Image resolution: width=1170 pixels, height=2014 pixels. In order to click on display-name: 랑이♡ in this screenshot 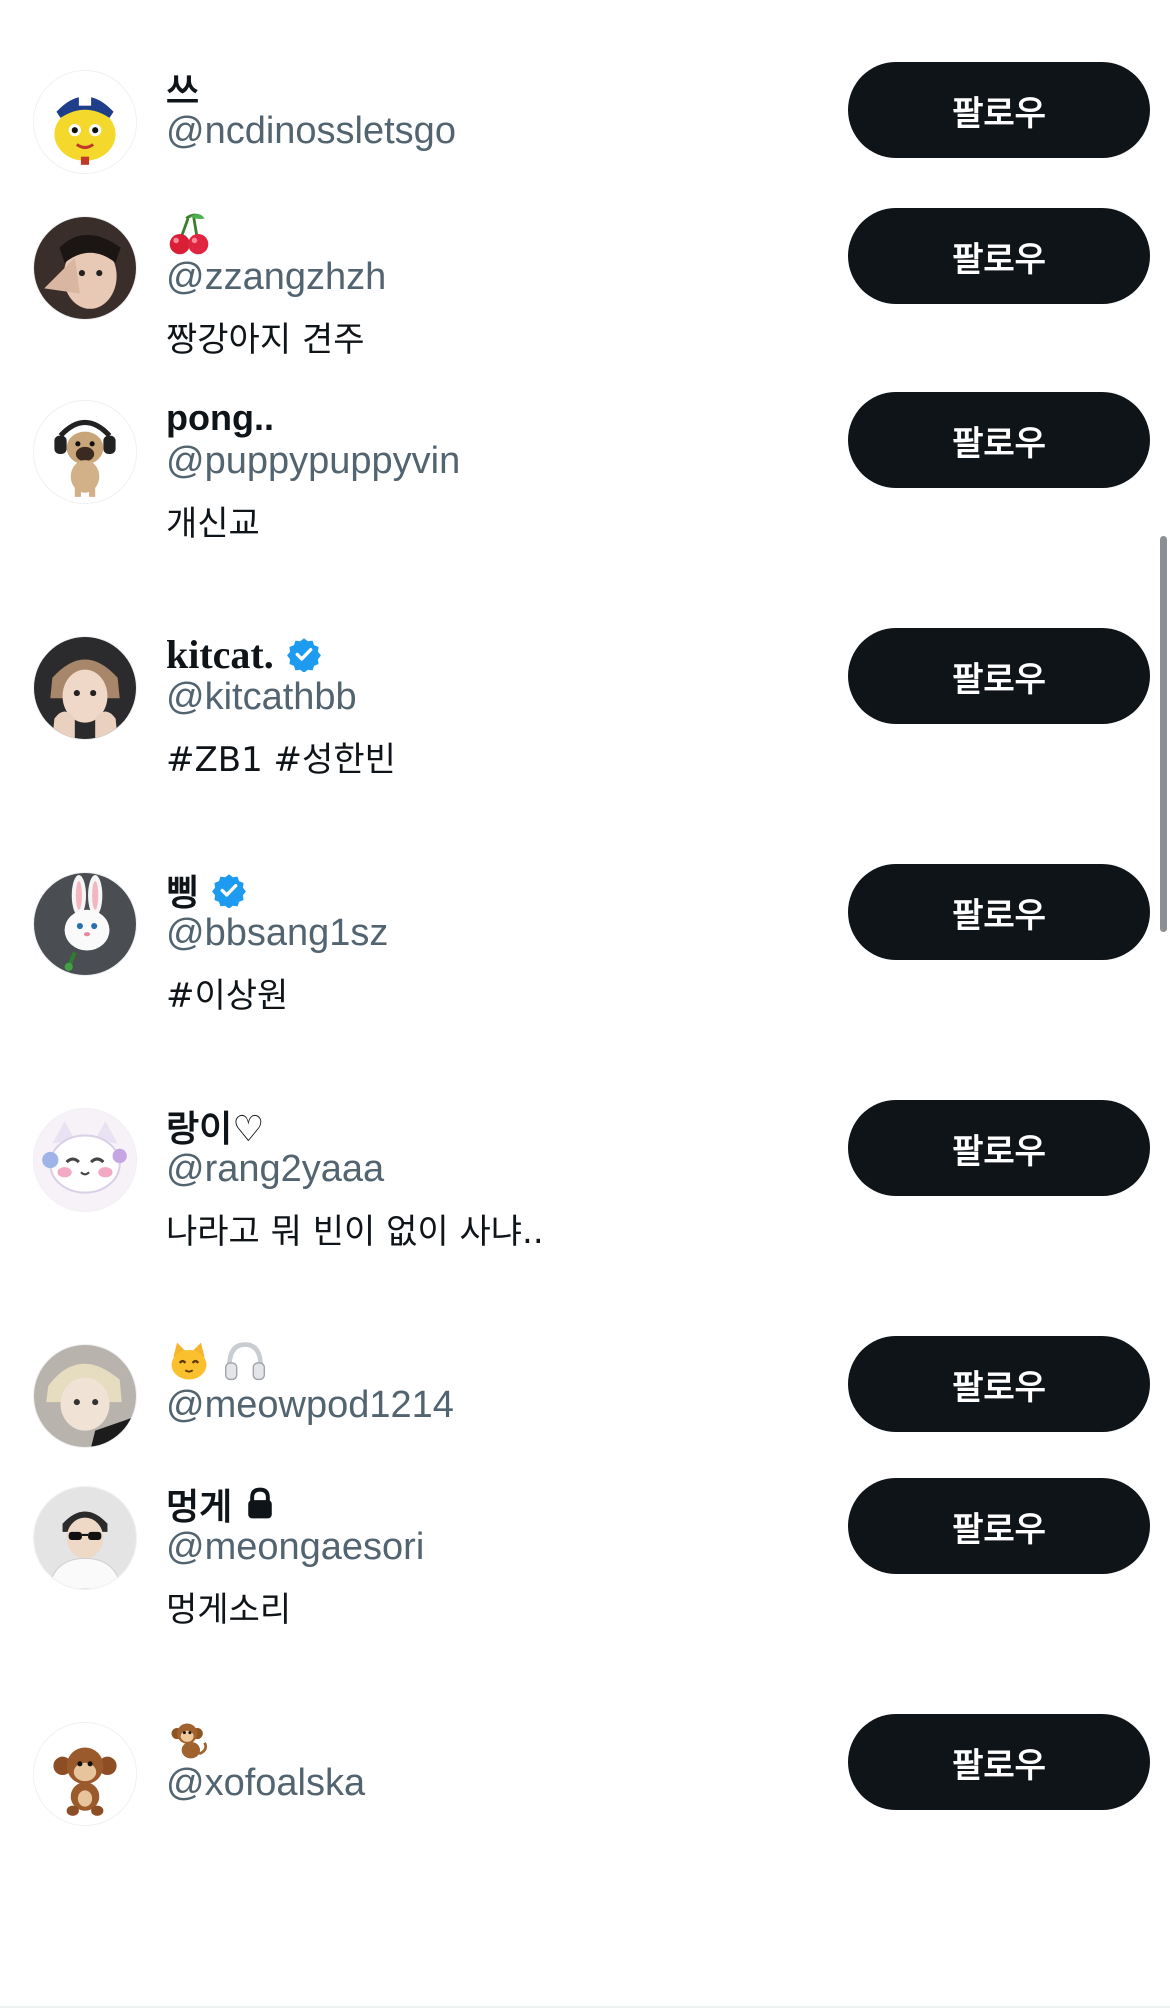, I will do `click(215, 1126)`.